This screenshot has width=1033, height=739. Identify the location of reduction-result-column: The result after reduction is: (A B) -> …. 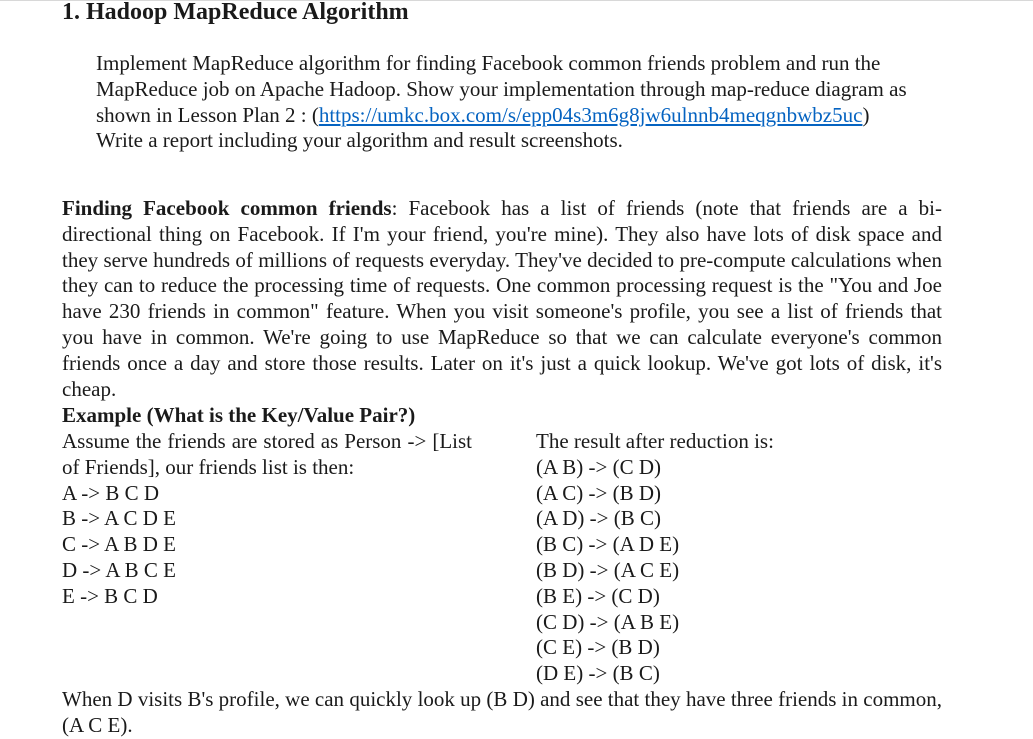
(746, 558).